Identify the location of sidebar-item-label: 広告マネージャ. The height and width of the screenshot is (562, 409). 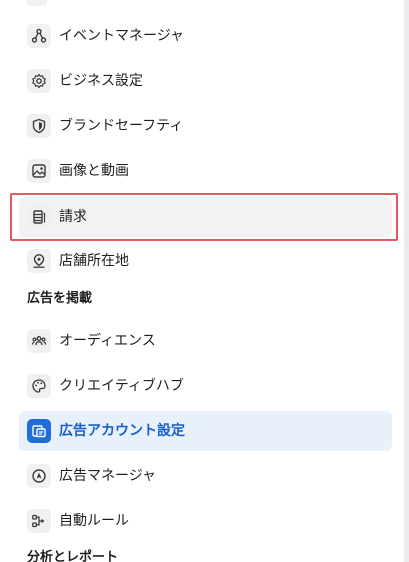
(108, 476).